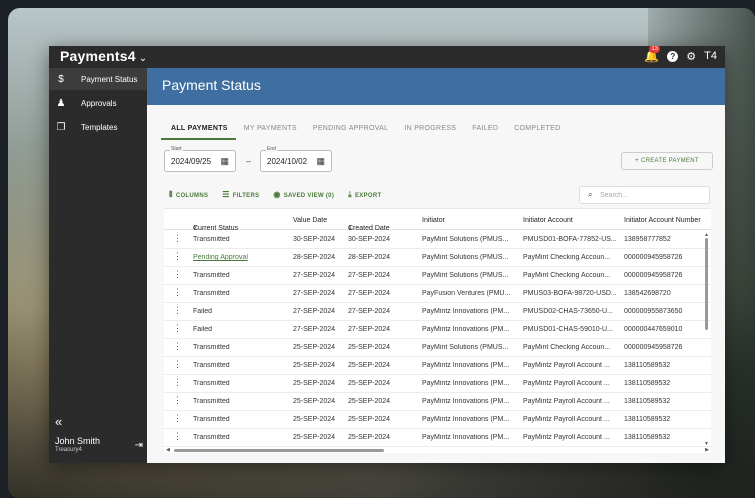  Describe the element at coordinates (240, 195) in the screenshot. I see `filters-button: ☰ FILTERS` at that location.